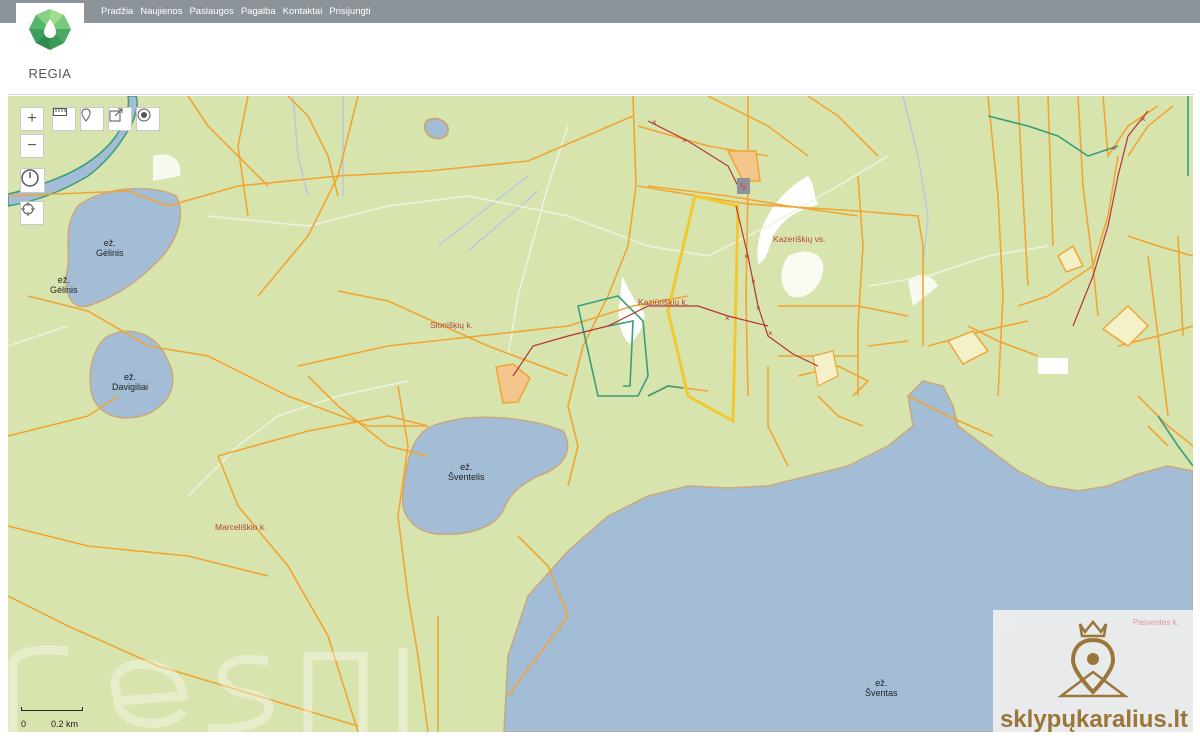 The height and width of the screenshot is (739, 1200). I want to click on crown-pin-icon, so click(1093, 658).